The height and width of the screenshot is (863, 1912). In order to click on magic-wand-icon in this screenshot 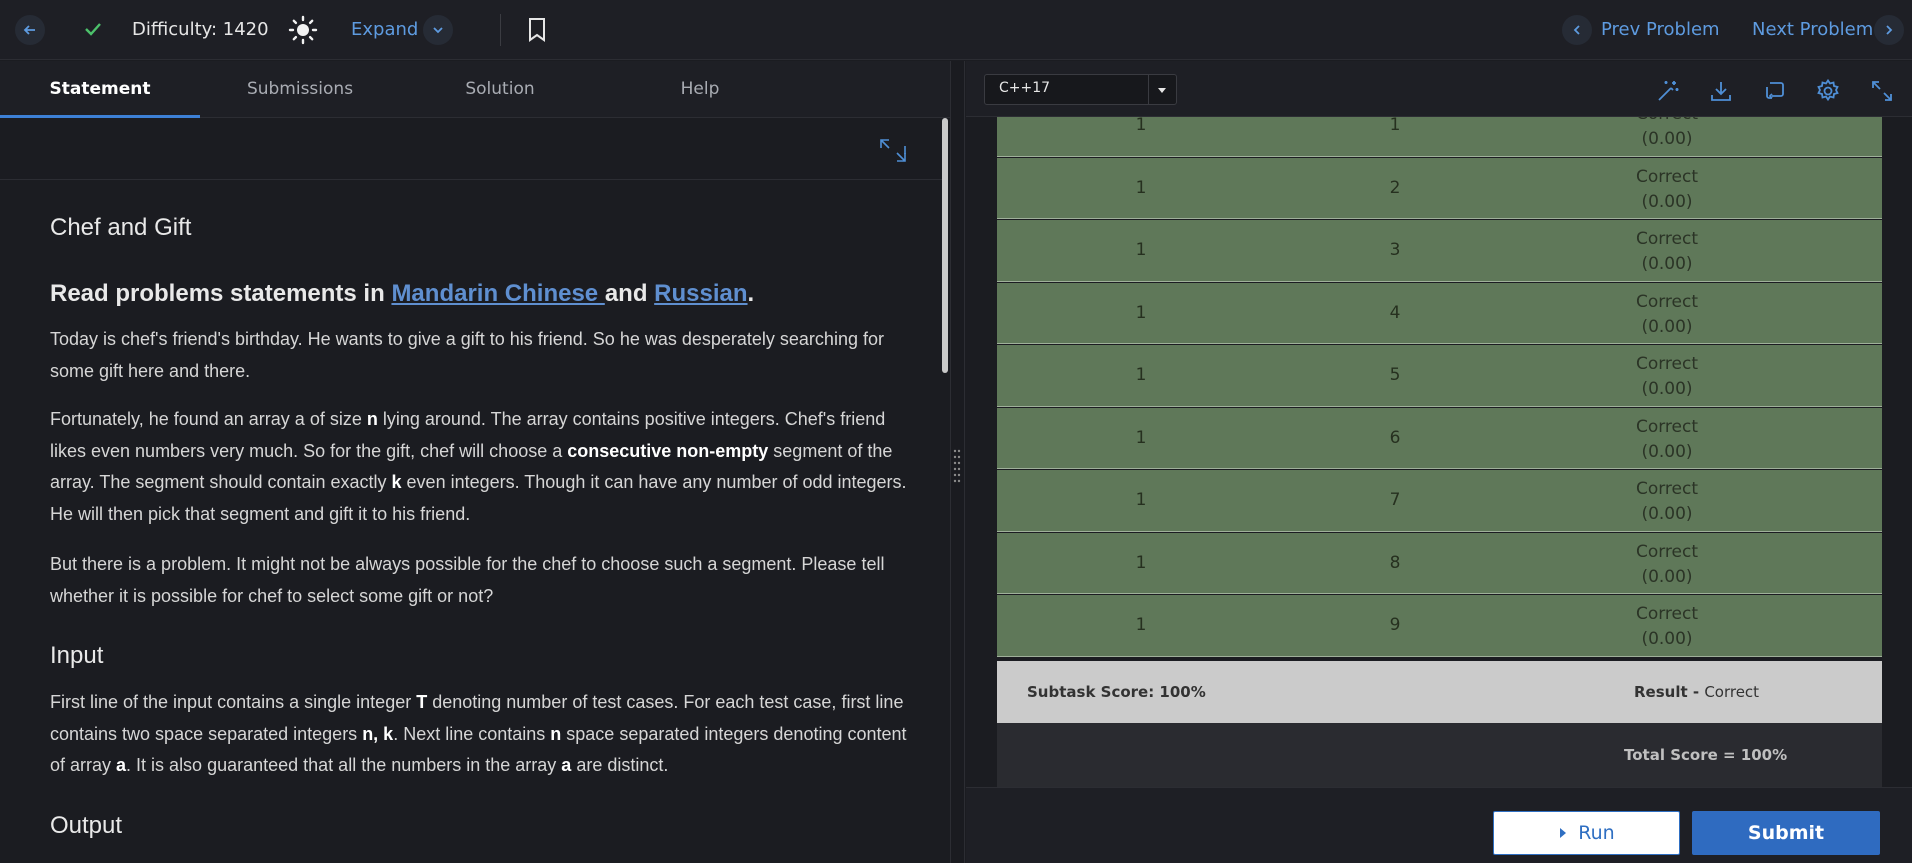, I will do `click(1668, 91)`.